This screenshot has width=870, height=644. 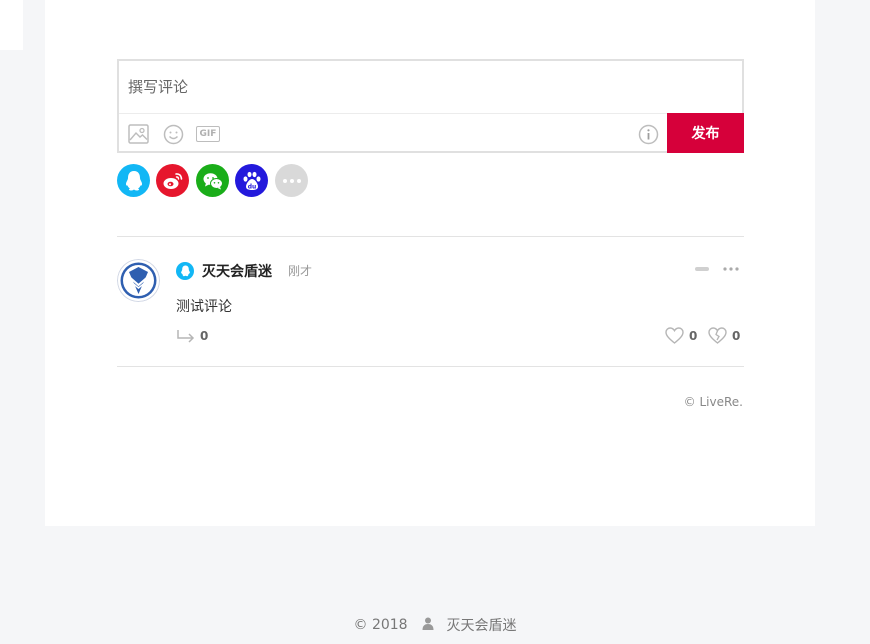 What do you see at coordinates (300, 271) in the screenshot?
I see `comment-time: 刚才` at bounding box center [300, 271].